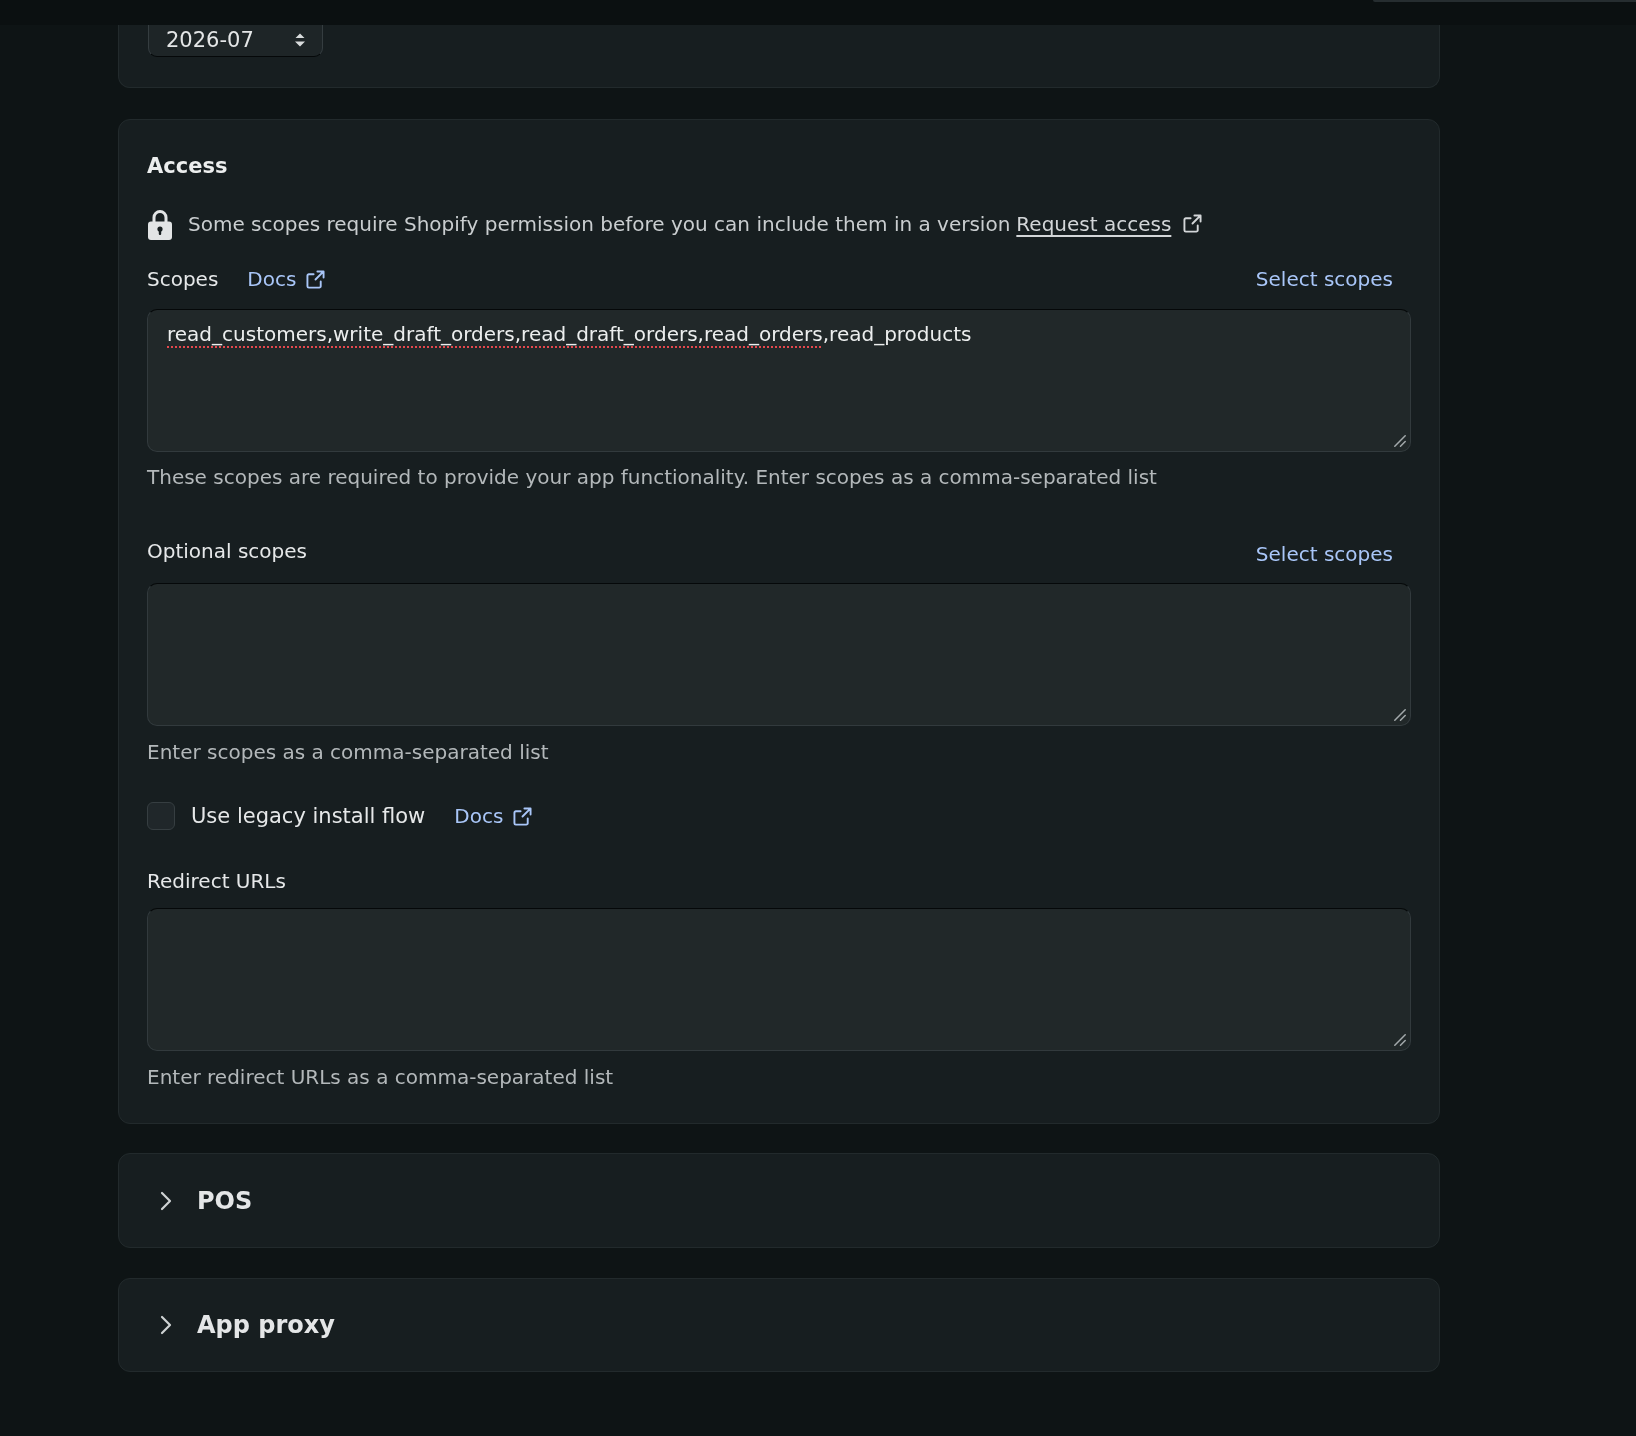  I want to click on up-down-caret-icon, so click(300, 39).